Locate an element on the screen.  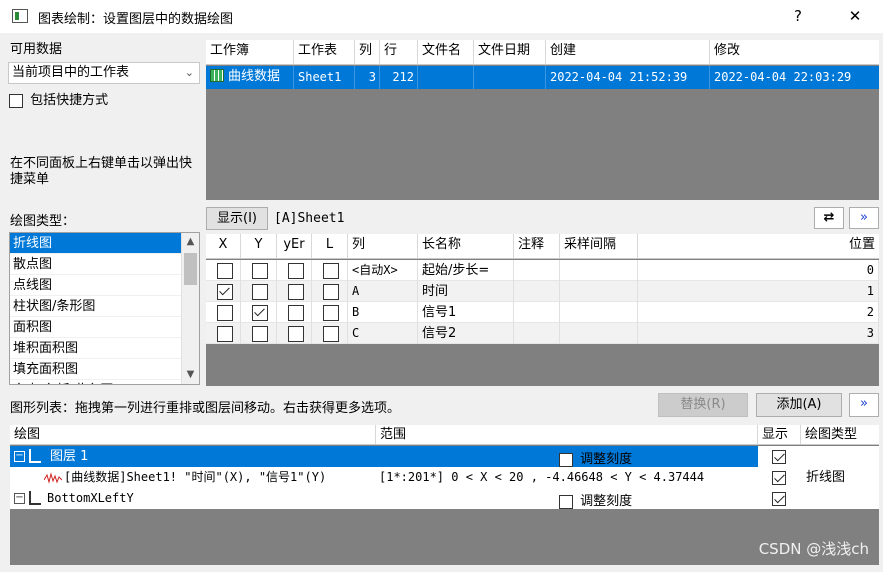
column-row: C 信号2 3 is located at coordinates (542, 333).